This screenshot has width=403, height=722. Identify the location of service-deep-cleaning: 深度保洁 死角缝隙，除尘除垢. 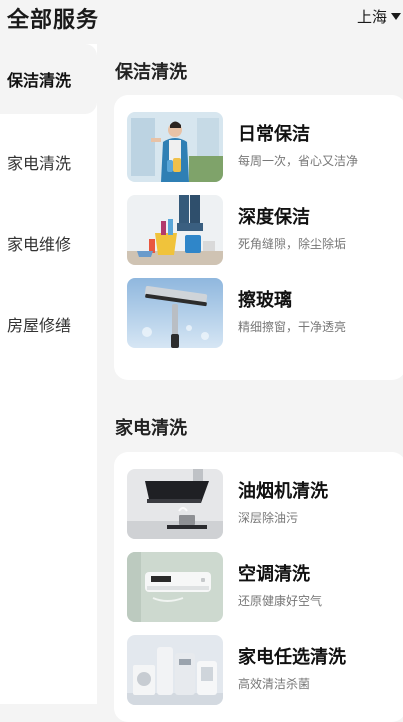
(263, 231).